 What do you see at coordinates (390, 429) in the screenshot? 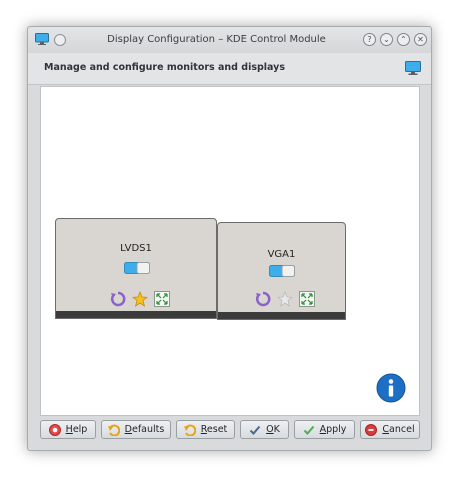
I see `cancel-button: Cancel` at bounding box center [390, 429].